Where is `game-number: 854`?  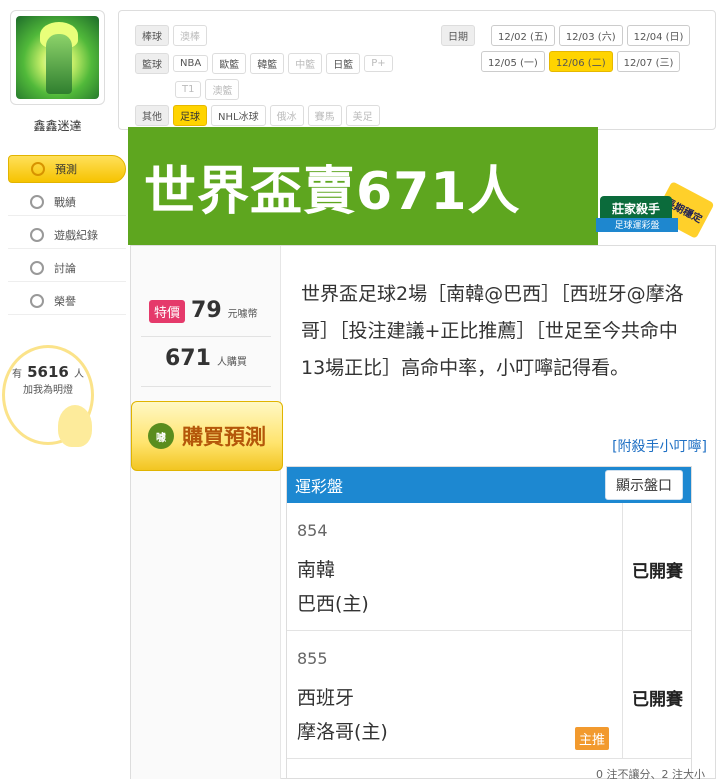
game-number: 854 is located at coordinates (312, 530).